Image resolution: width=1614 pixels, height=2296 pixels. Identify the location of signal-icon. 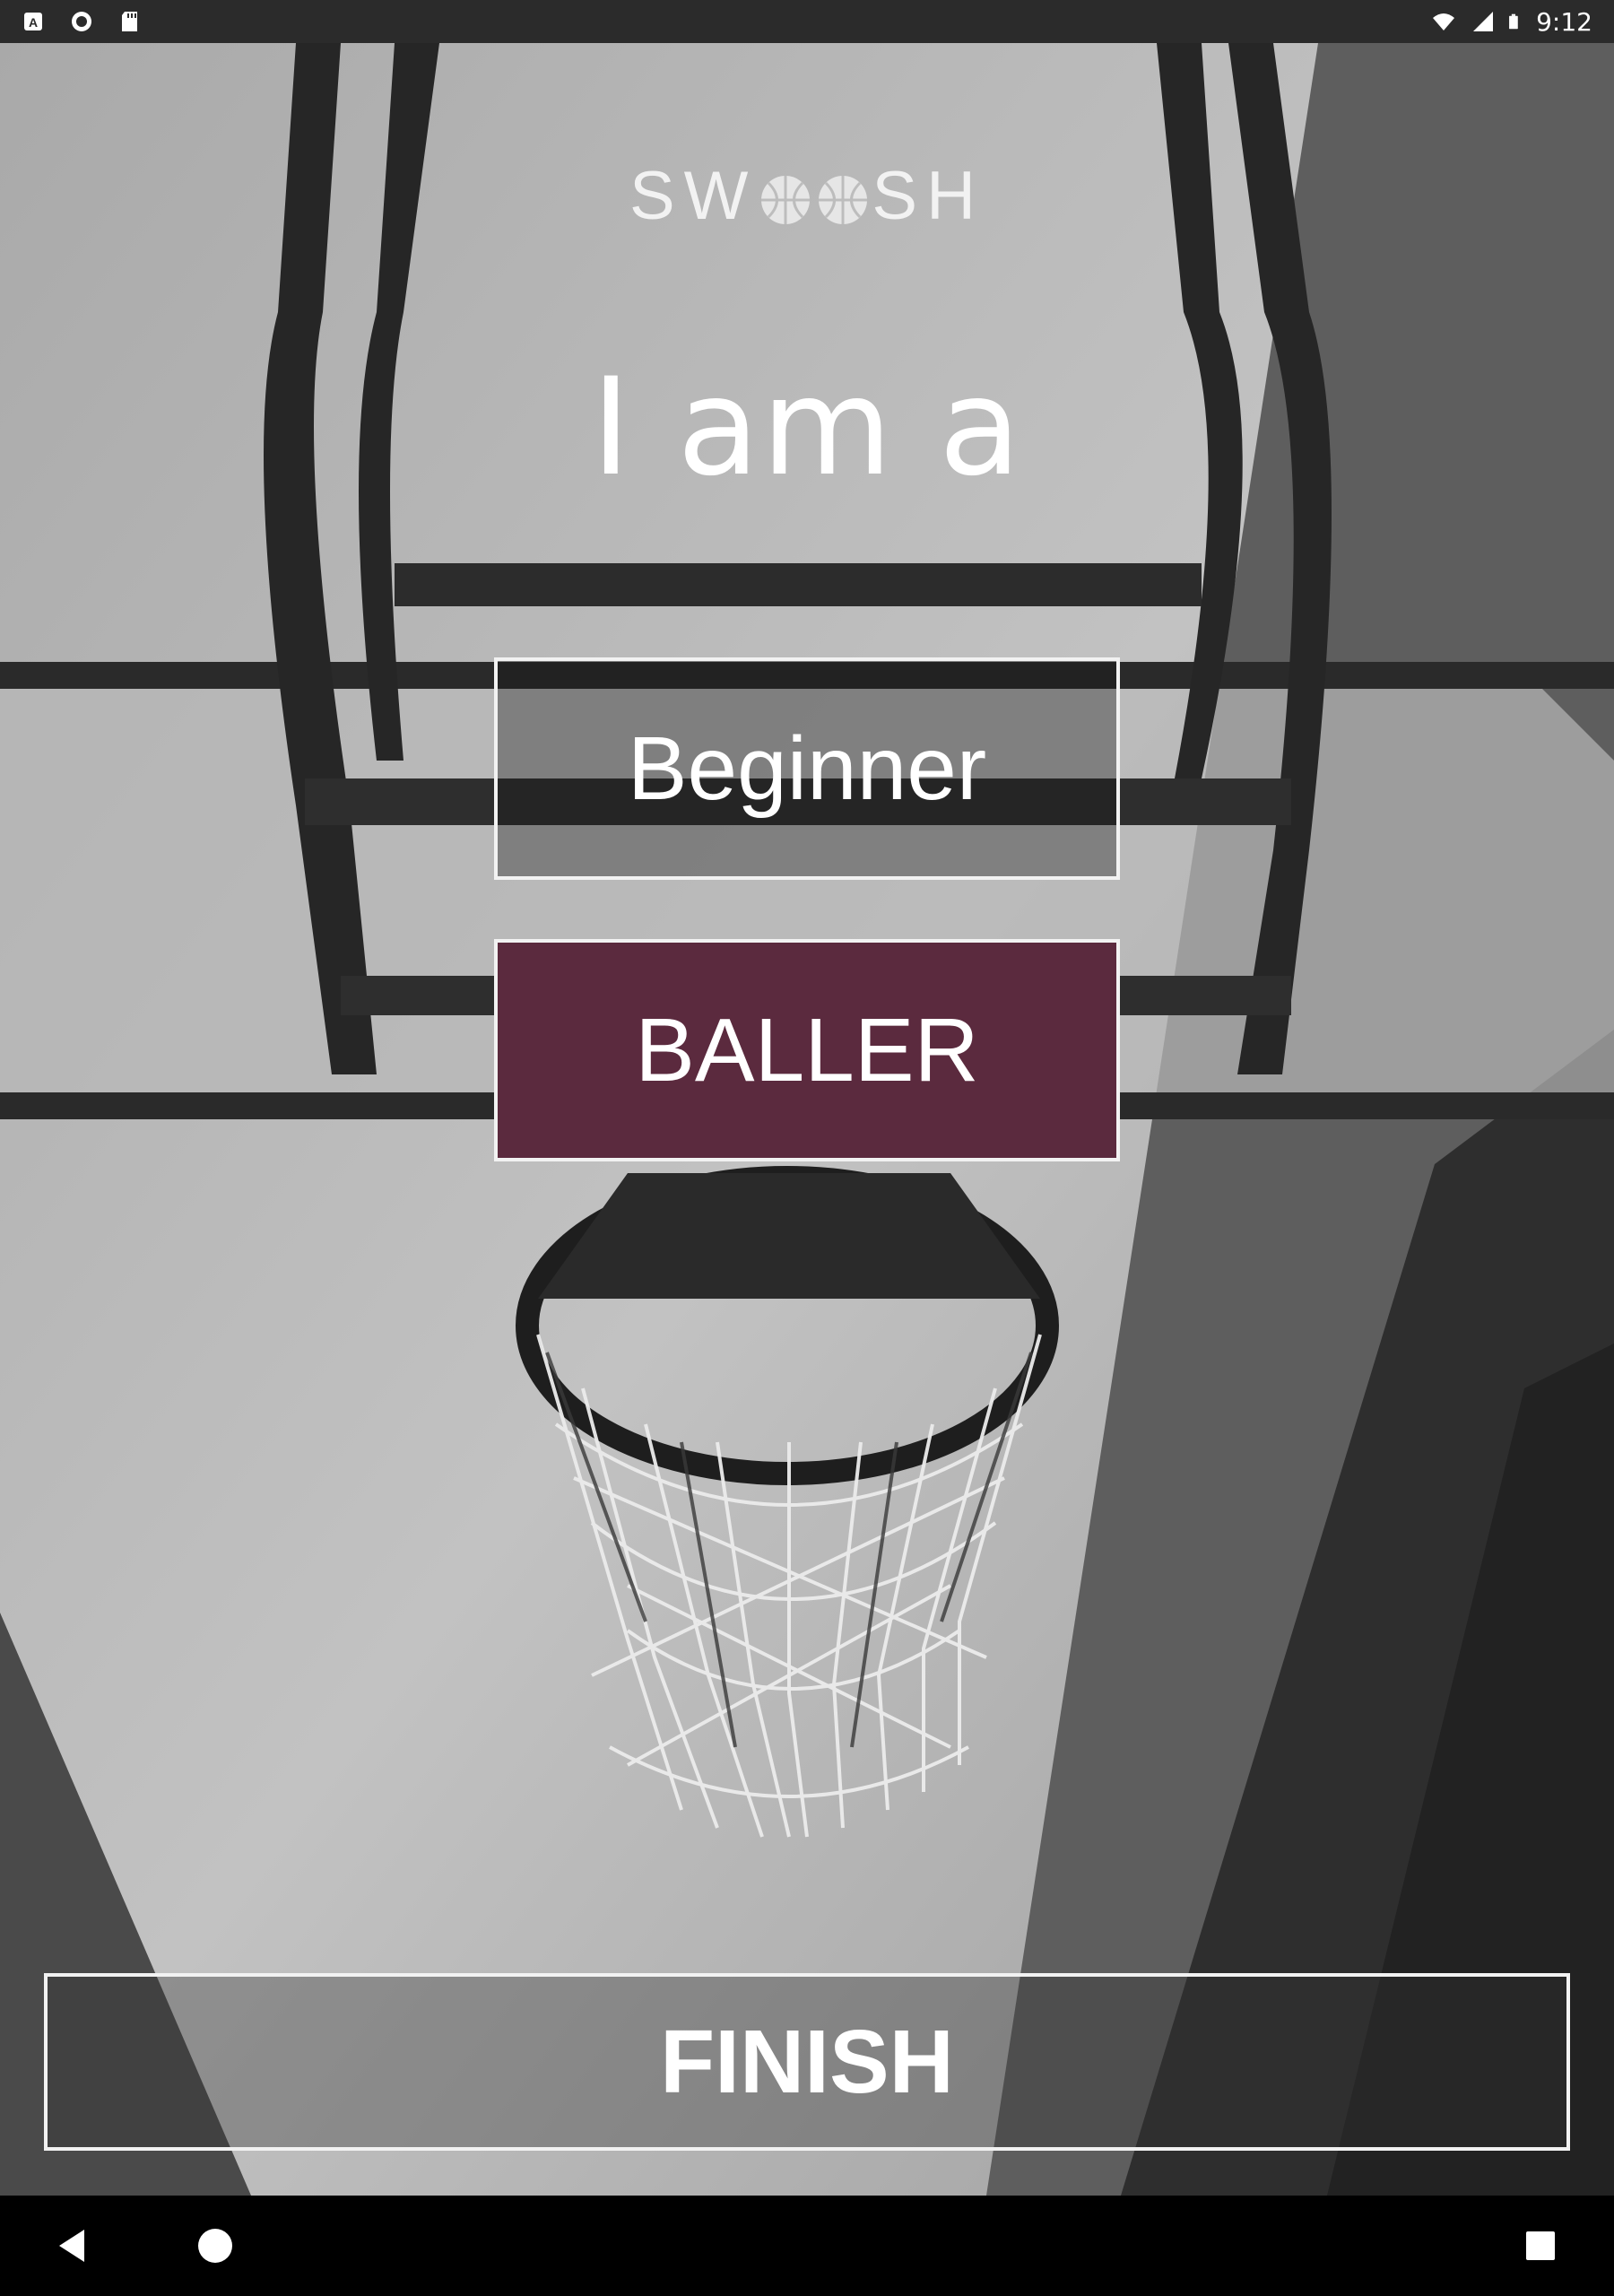
(1483, 21).